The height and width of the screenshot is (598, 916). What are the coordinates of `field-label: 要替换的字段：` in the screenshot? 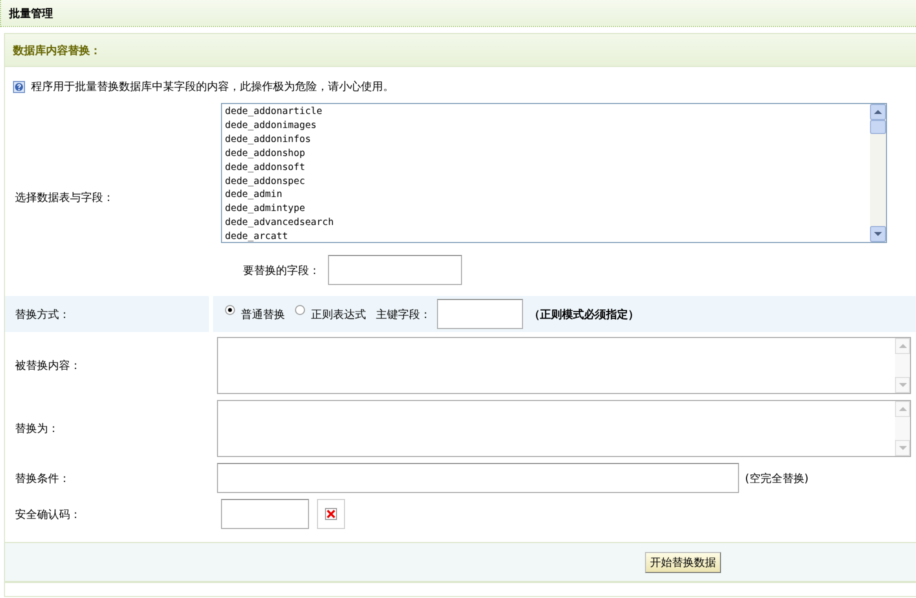 It's located at (281, 270).